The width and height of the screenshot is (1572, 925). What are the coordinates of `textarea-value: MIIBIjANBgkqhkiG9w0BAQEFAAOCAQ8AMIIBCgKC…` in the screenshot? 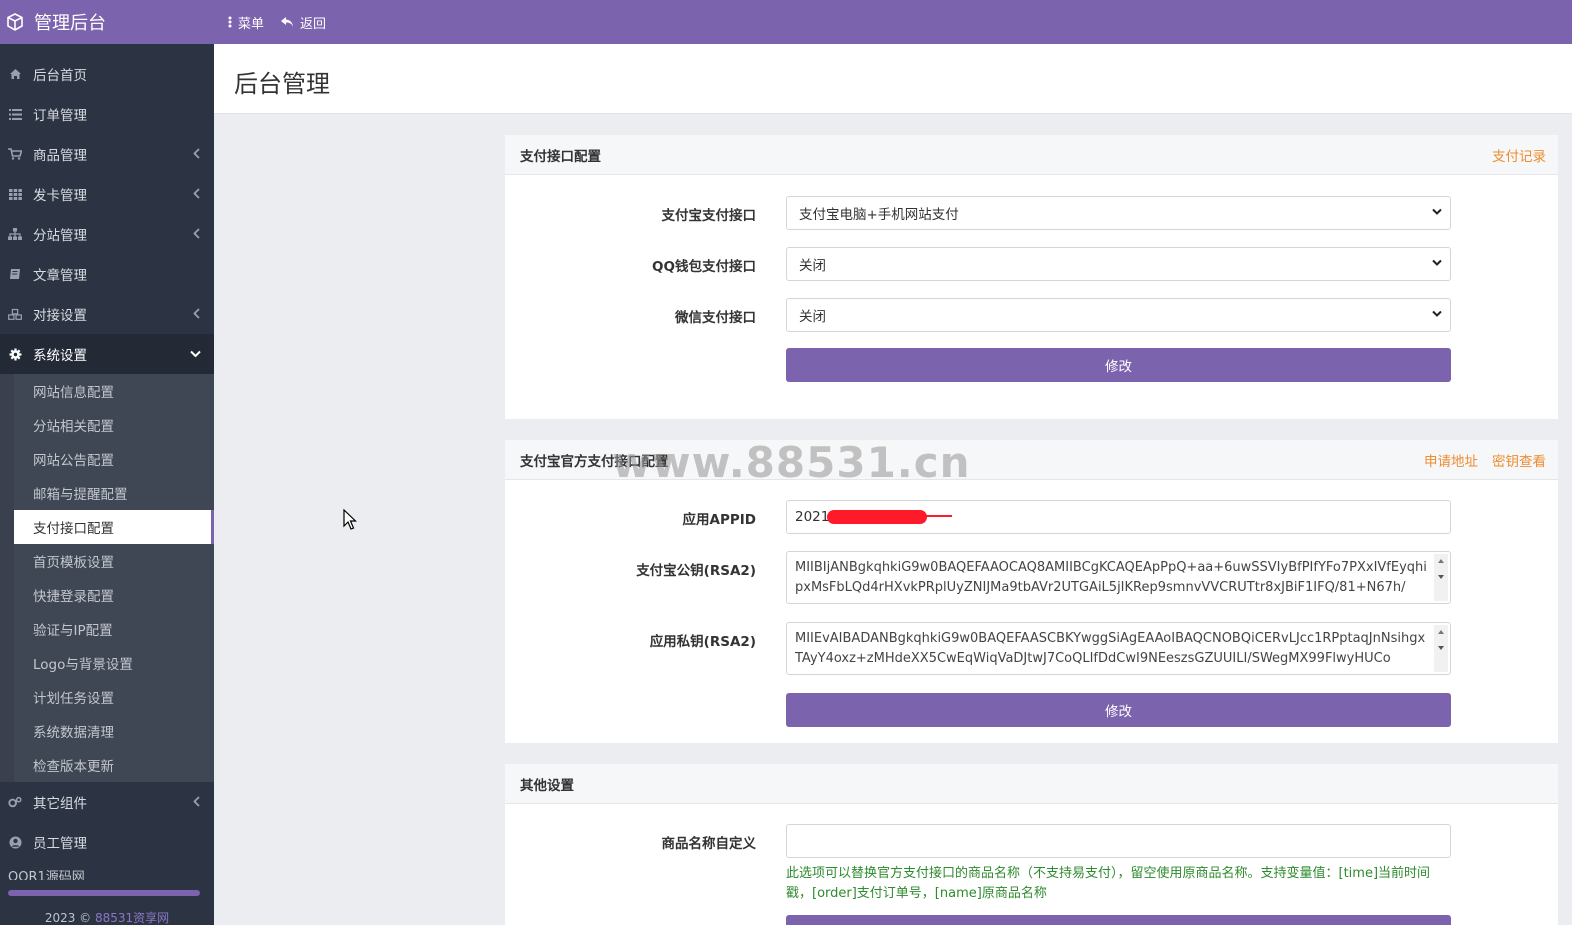 It's located at (1111, 577).